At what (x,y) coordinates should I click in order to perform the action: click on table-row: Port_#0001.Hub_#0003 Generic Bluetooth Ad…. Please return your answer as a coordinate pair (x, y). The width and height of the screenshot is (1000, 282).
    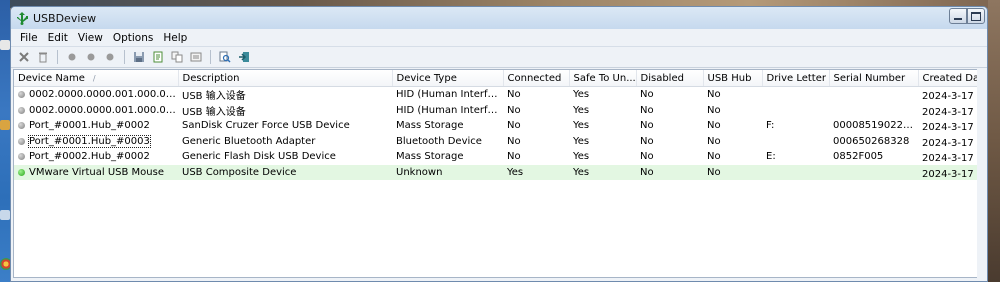
    Looking at the image, I should click on (496, 142).